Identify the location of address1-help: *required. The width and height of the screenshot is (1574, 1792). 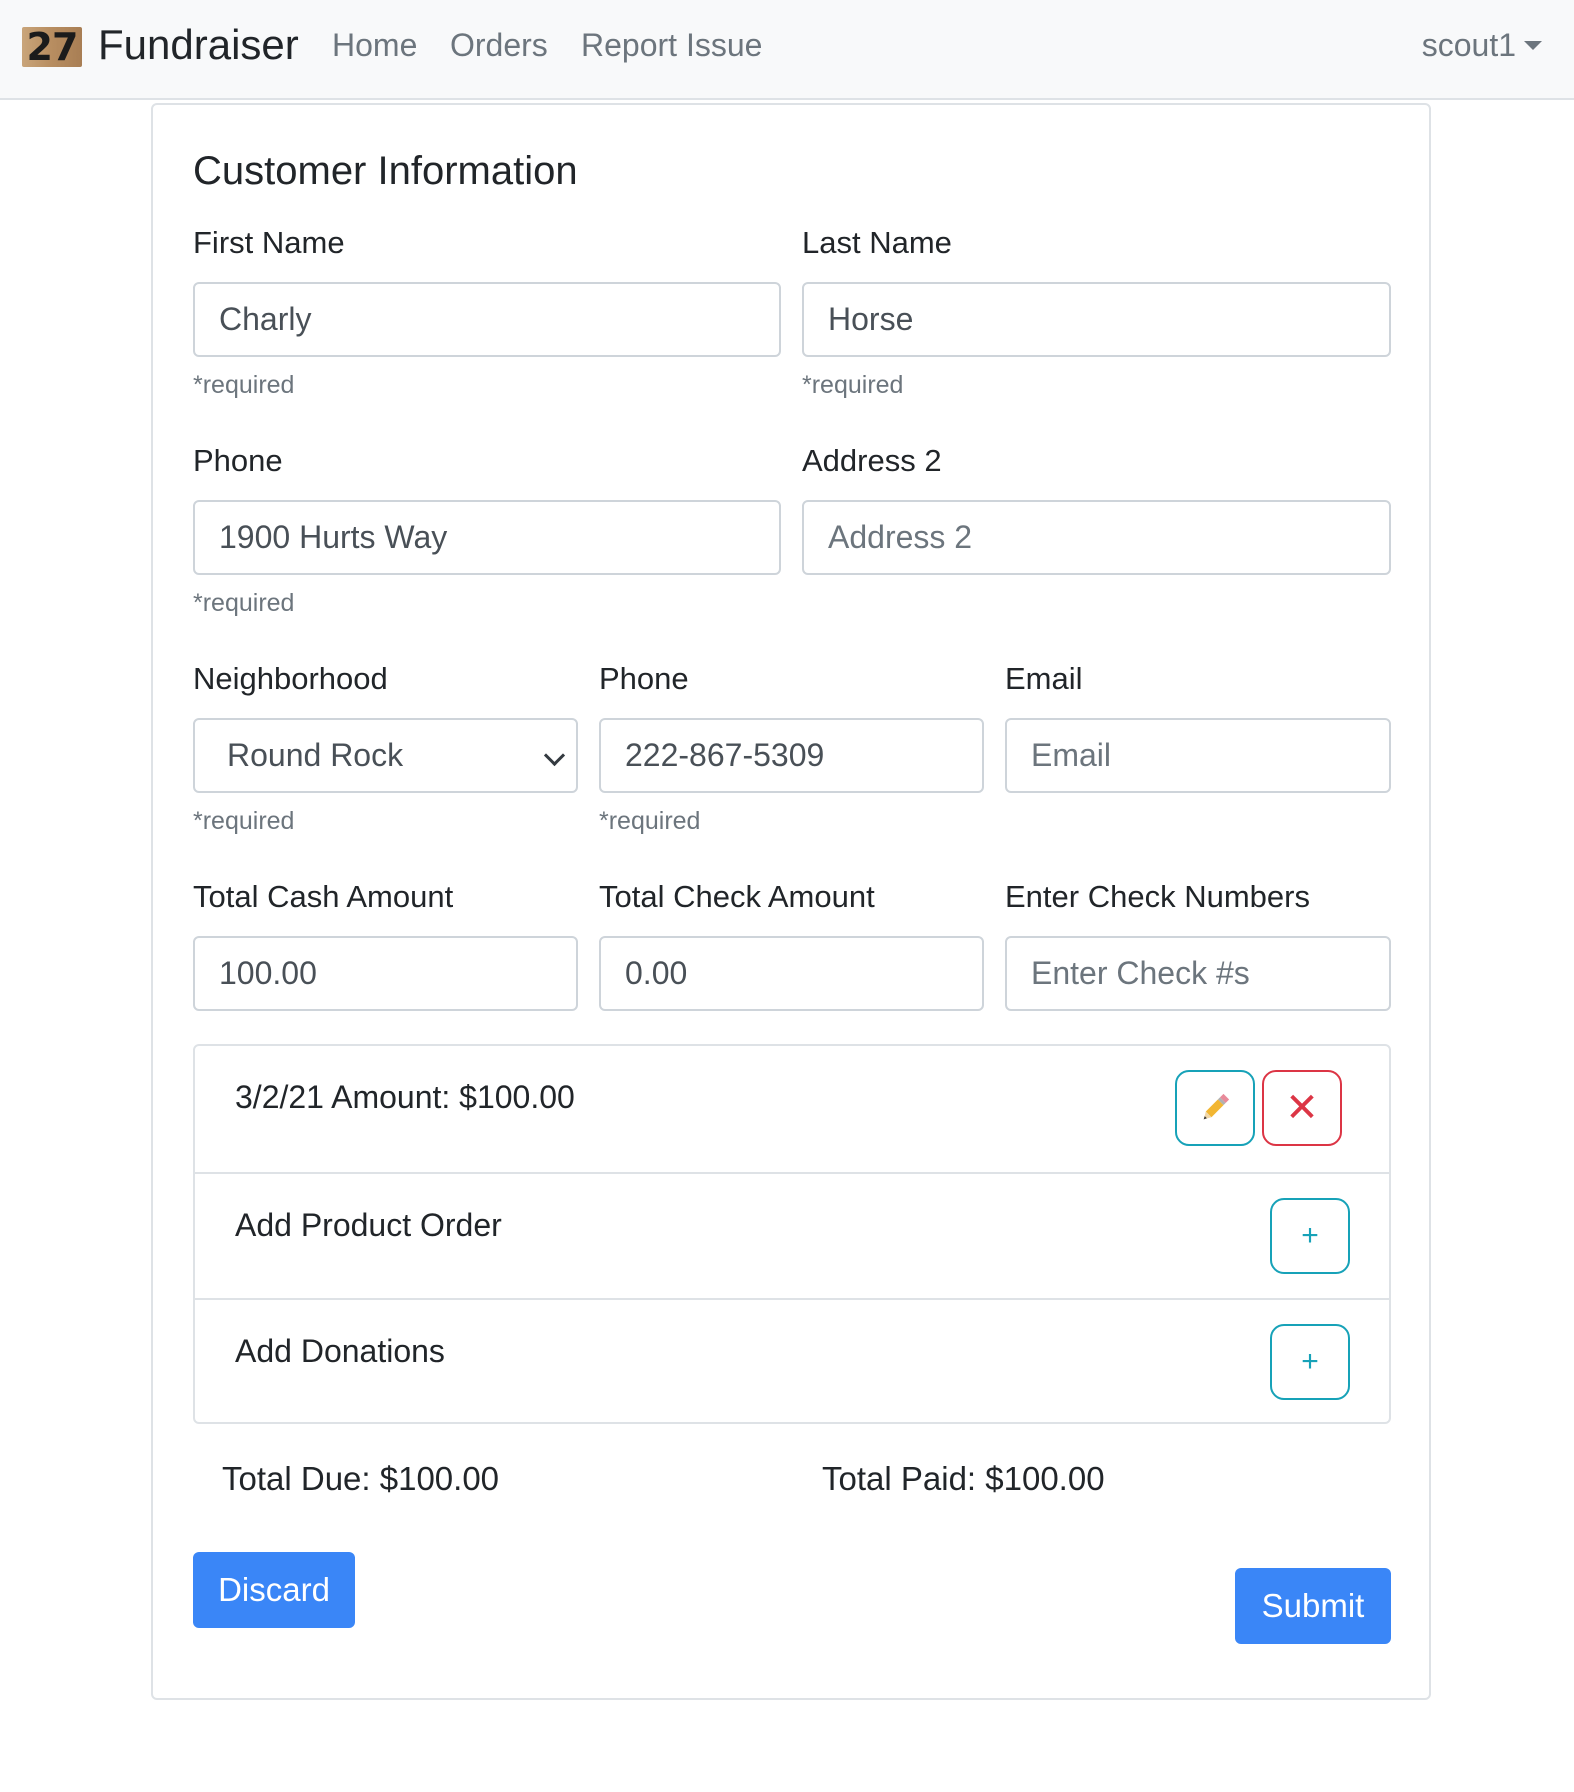
(244, 603).